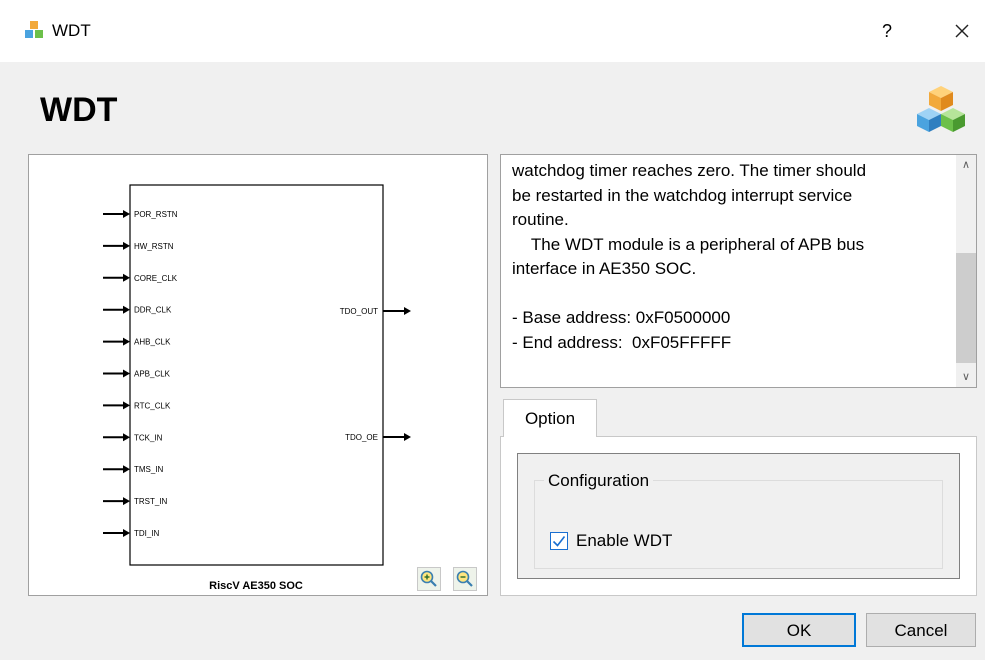  What do you see at coordinates (361, 437) in the screenshot?
I see `output-pin-label: TDO_OE` at bounding box center [361, 437].